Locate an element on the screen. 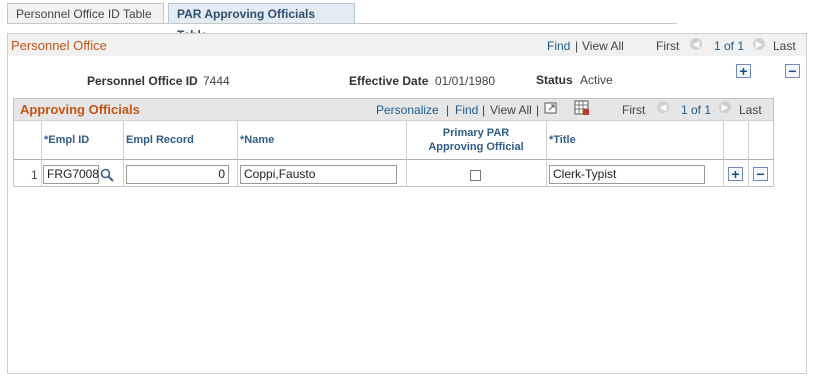  title-field: Clerk-Typist is located at coordinates (627, 174).